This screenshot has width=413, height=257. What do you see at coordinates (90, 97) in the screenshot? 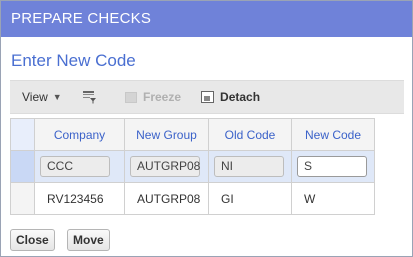
I see `filter-icon` at bounding box center [90, 97].